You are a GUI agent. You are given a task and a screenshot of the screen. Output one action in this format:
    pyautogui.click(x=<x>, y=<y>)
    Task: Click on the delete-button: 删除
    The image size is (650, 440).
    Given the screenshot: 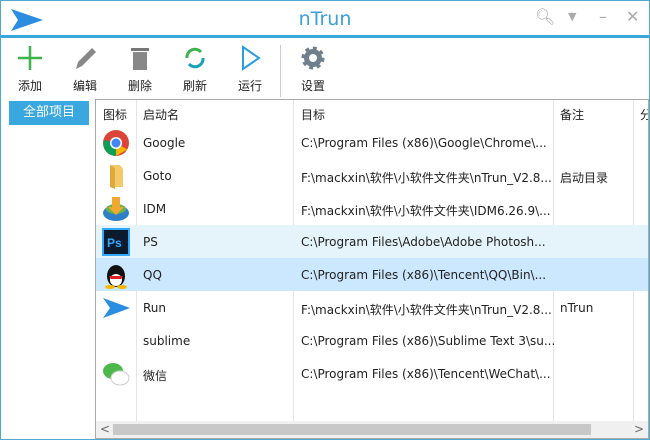 What is the action you would take?
    pyautogui.click(x=140, y=69)
    